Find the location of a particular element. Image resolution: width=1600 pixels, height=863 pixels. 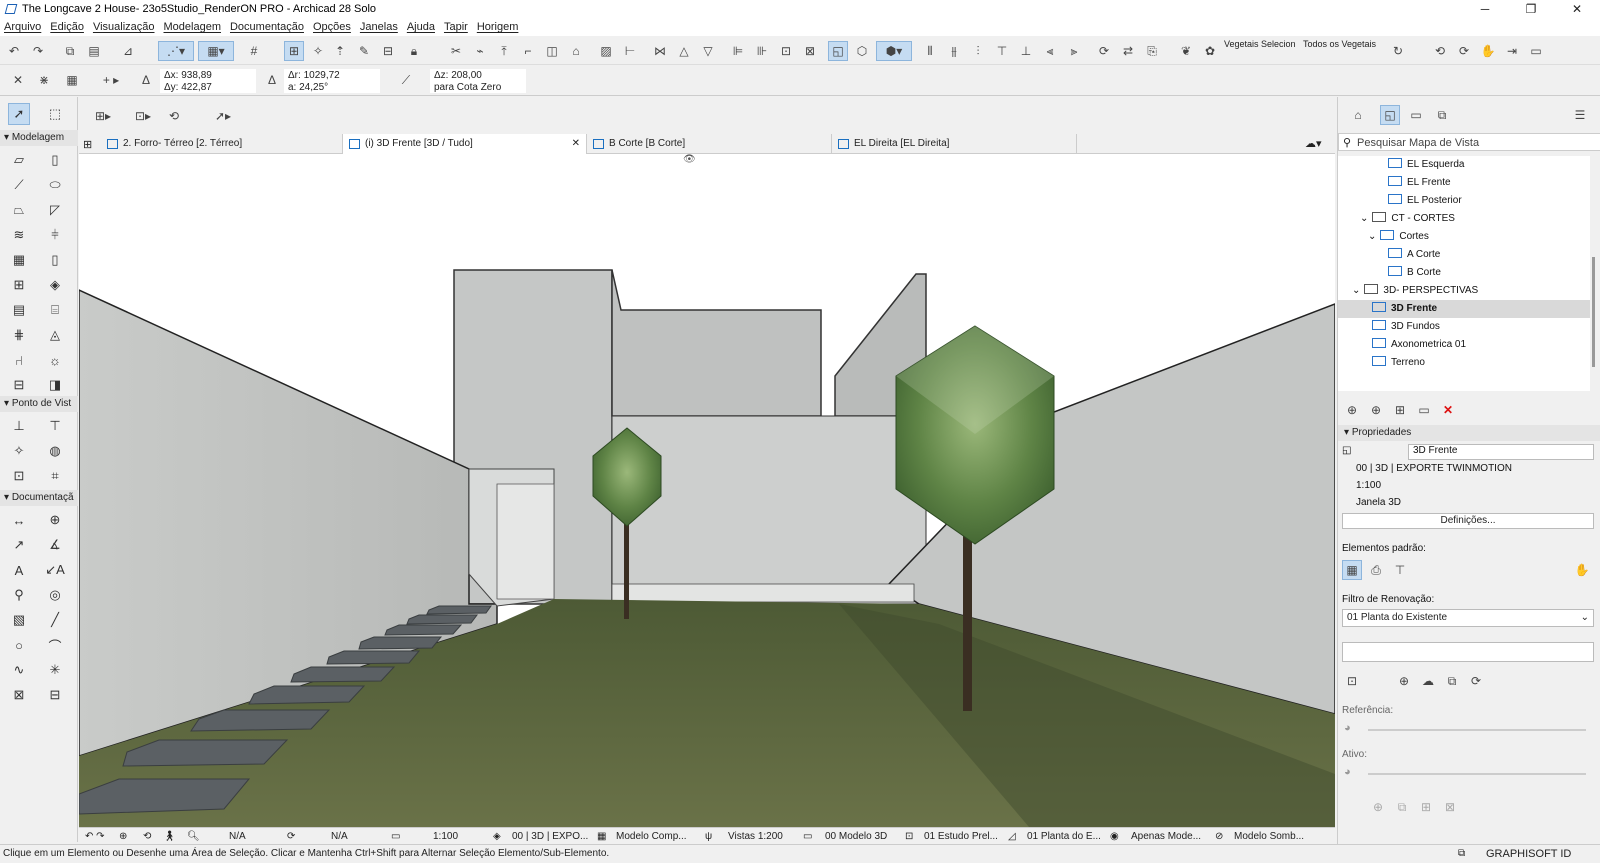

layout-book-icon: ▭ is located at coordinates (1416, 115).